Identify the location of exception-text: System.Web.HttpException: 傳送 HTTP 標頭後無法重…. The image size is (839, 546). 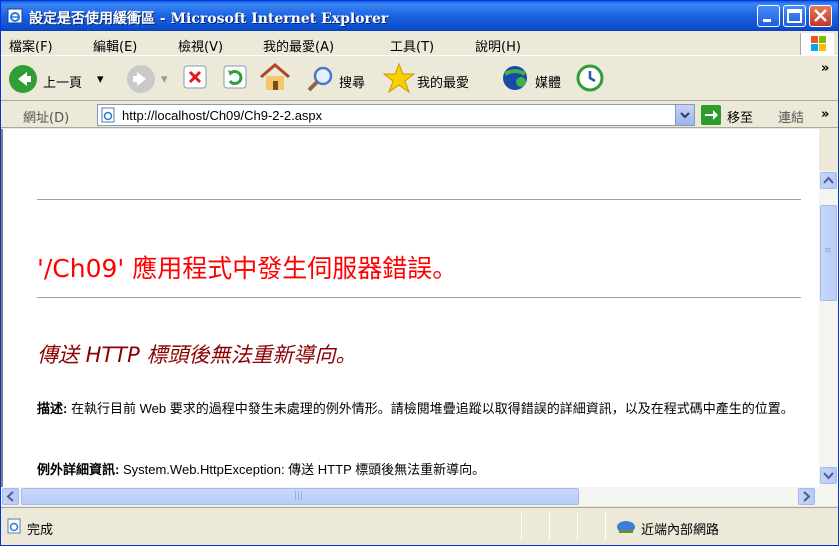
(304, 469).